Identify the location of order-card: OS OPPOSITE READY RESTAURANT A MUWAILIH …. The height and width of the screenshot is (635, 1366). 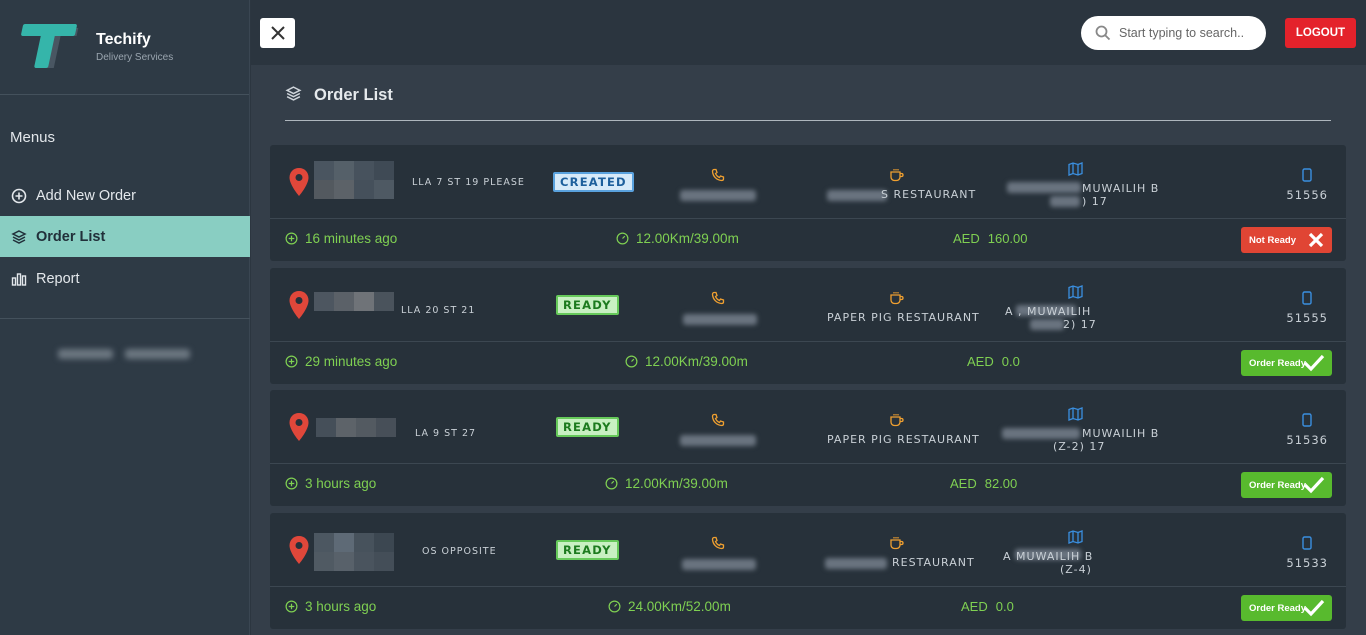
(808, 571).